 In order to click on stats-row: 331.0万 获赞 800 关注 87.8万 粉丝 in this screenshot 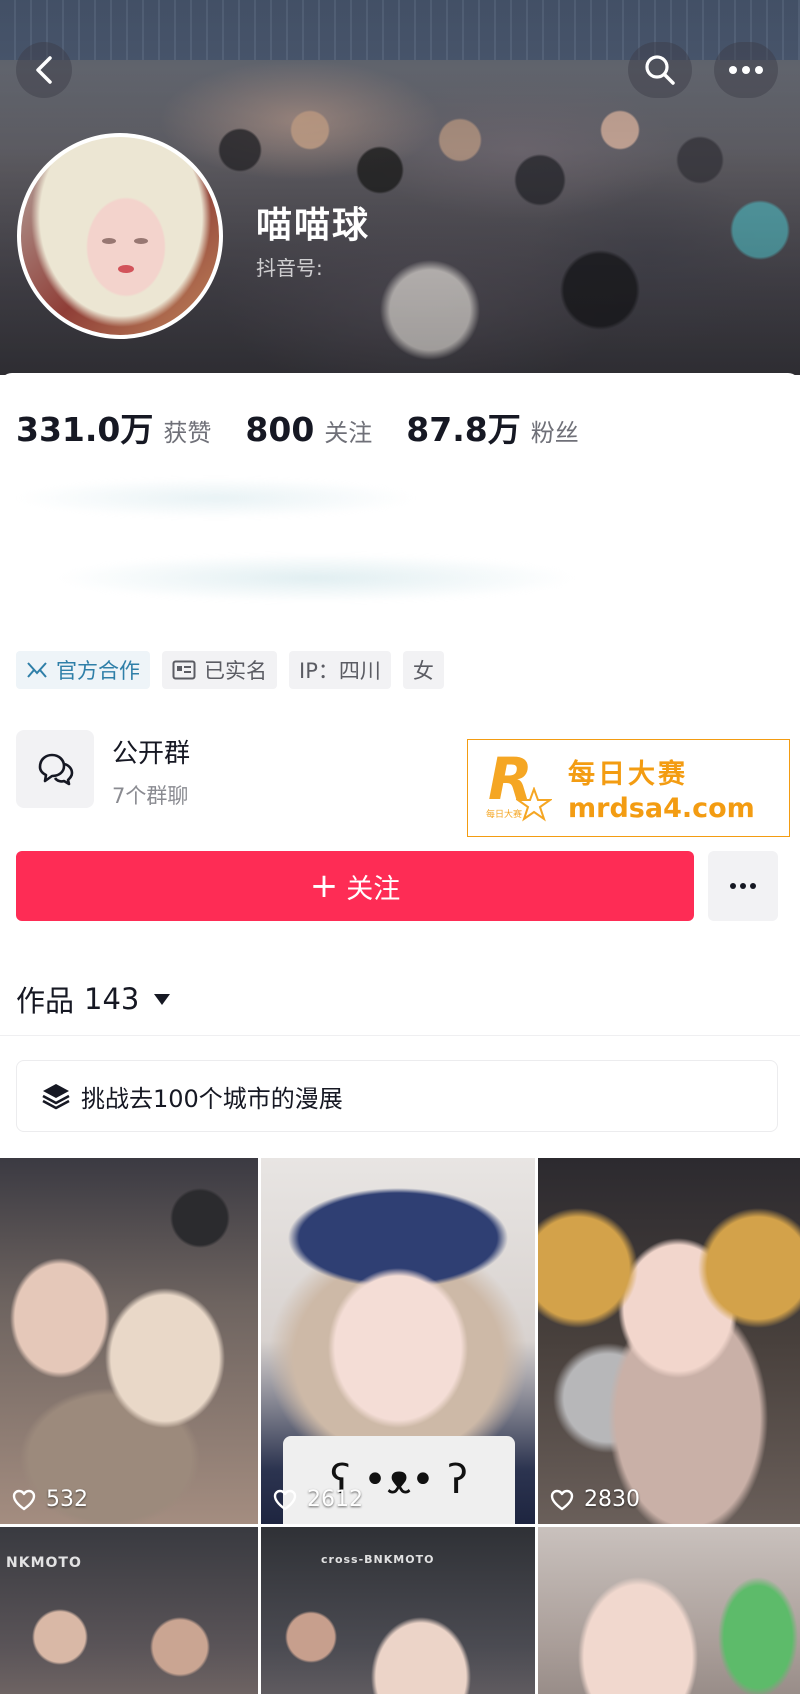, I will do `click(314, 427)`.